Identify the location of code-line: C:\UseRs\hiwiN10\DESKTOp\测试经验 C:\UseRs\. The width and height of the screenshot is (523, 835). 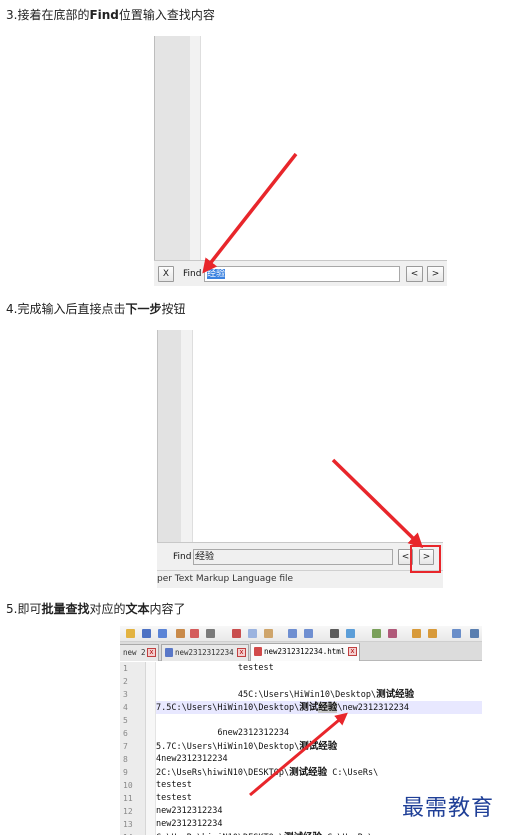
(319, 833).